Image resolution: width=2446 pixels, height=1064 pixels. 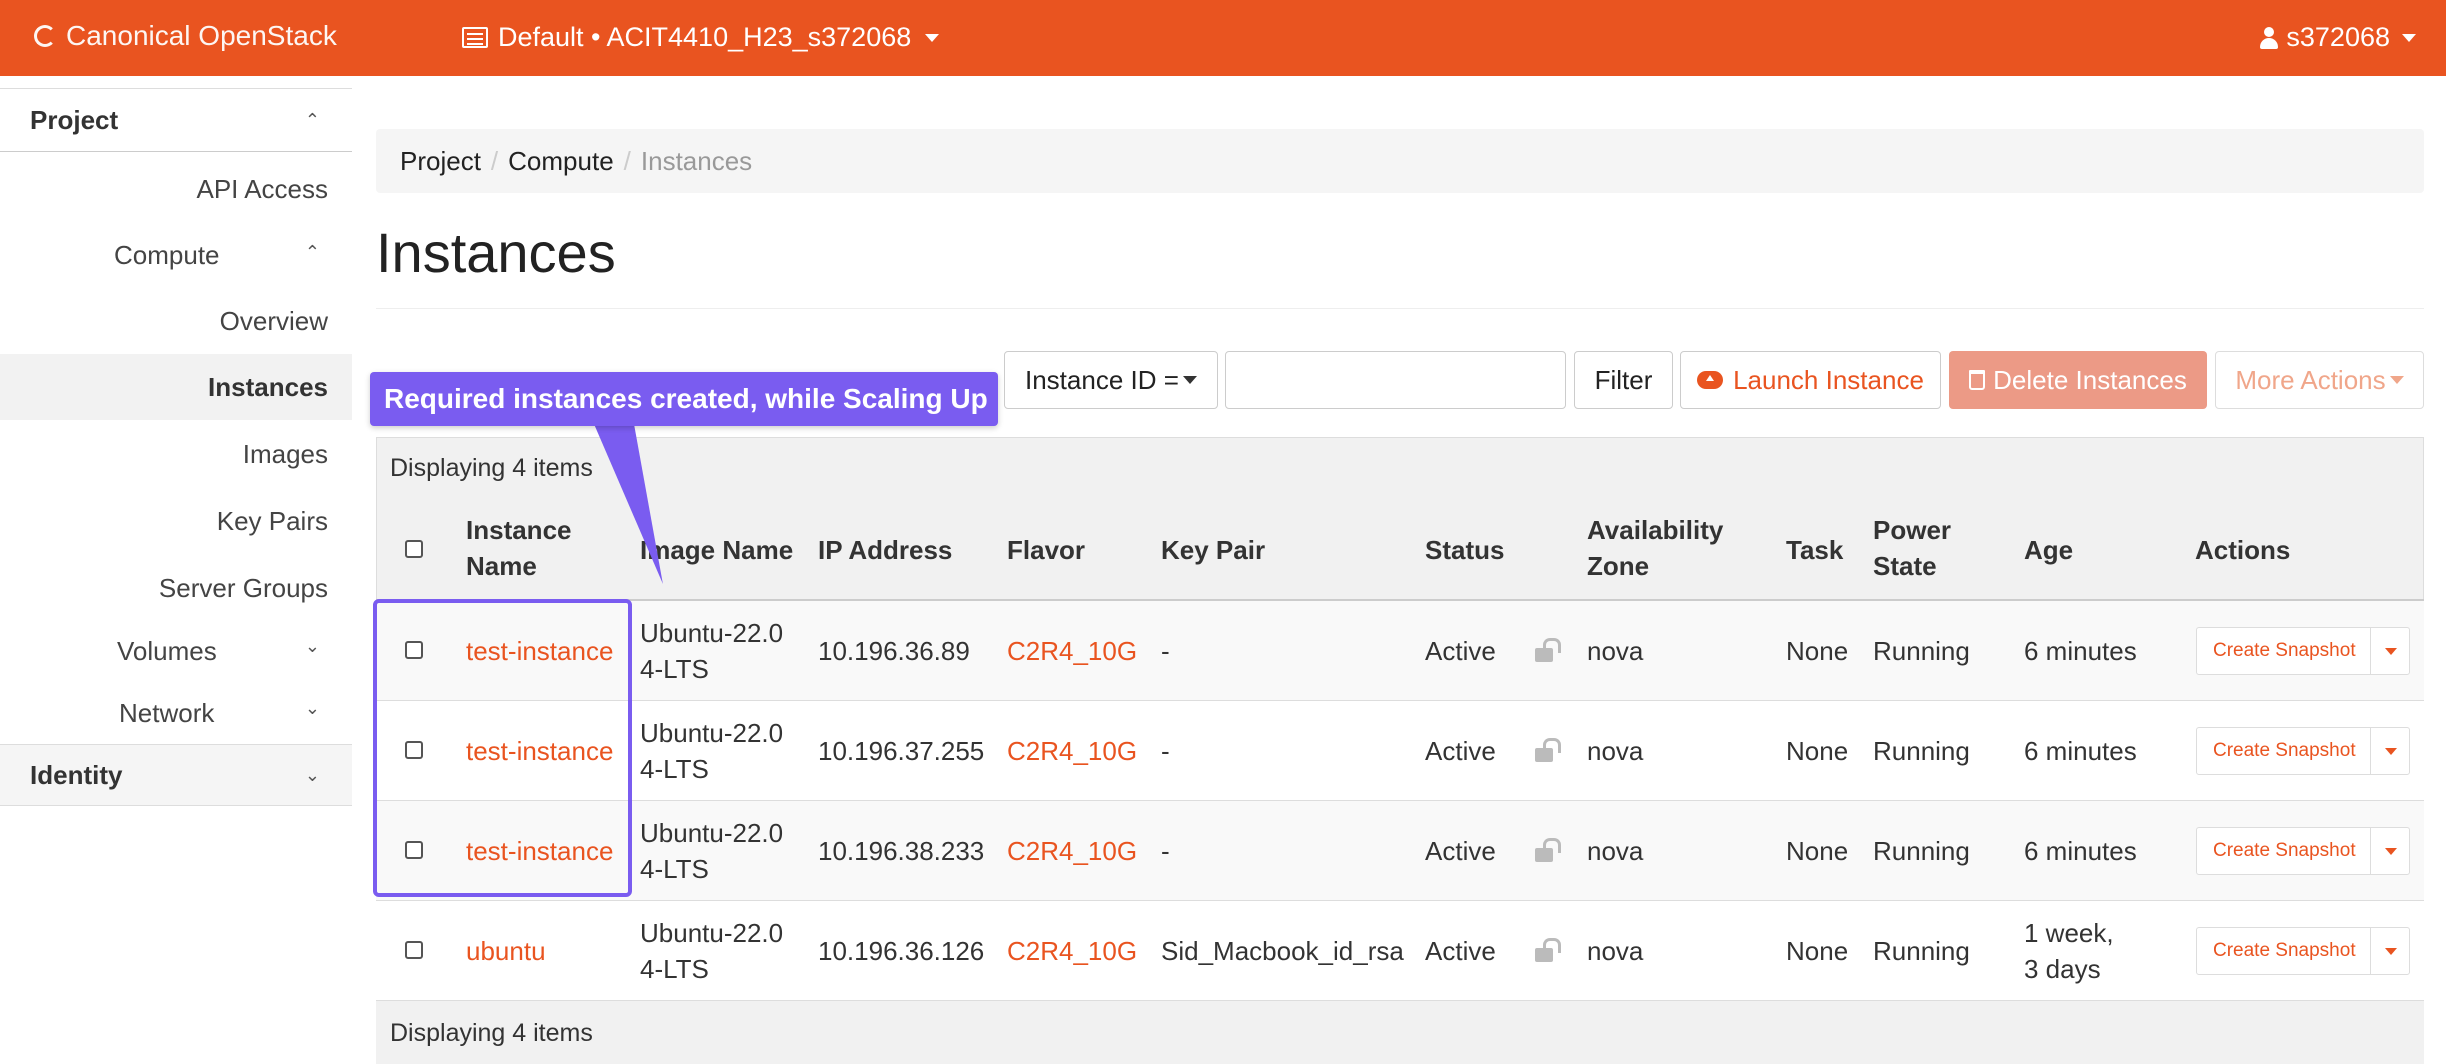 I want to click on breadcrumb: Project / Compute / Instances, so click(x=1400, y=161).